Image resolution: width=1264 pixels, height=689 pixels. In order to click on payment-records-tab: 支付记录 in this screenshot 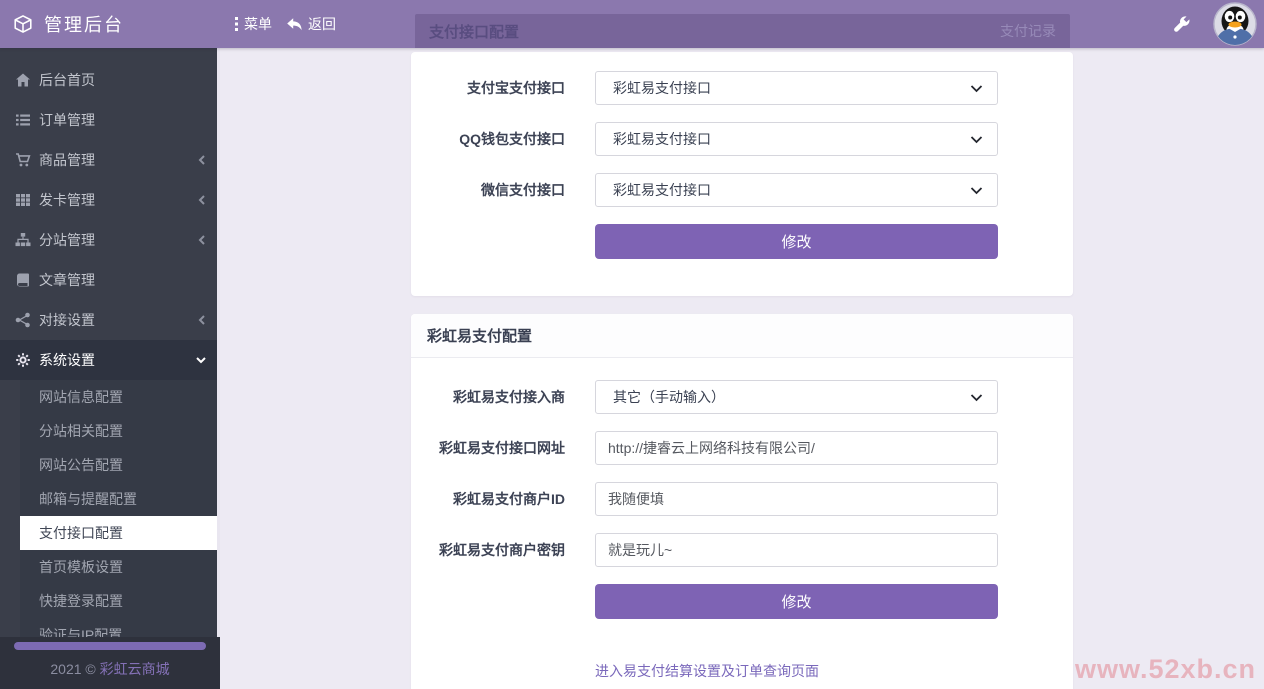, I will do `click(1028, 31)`.